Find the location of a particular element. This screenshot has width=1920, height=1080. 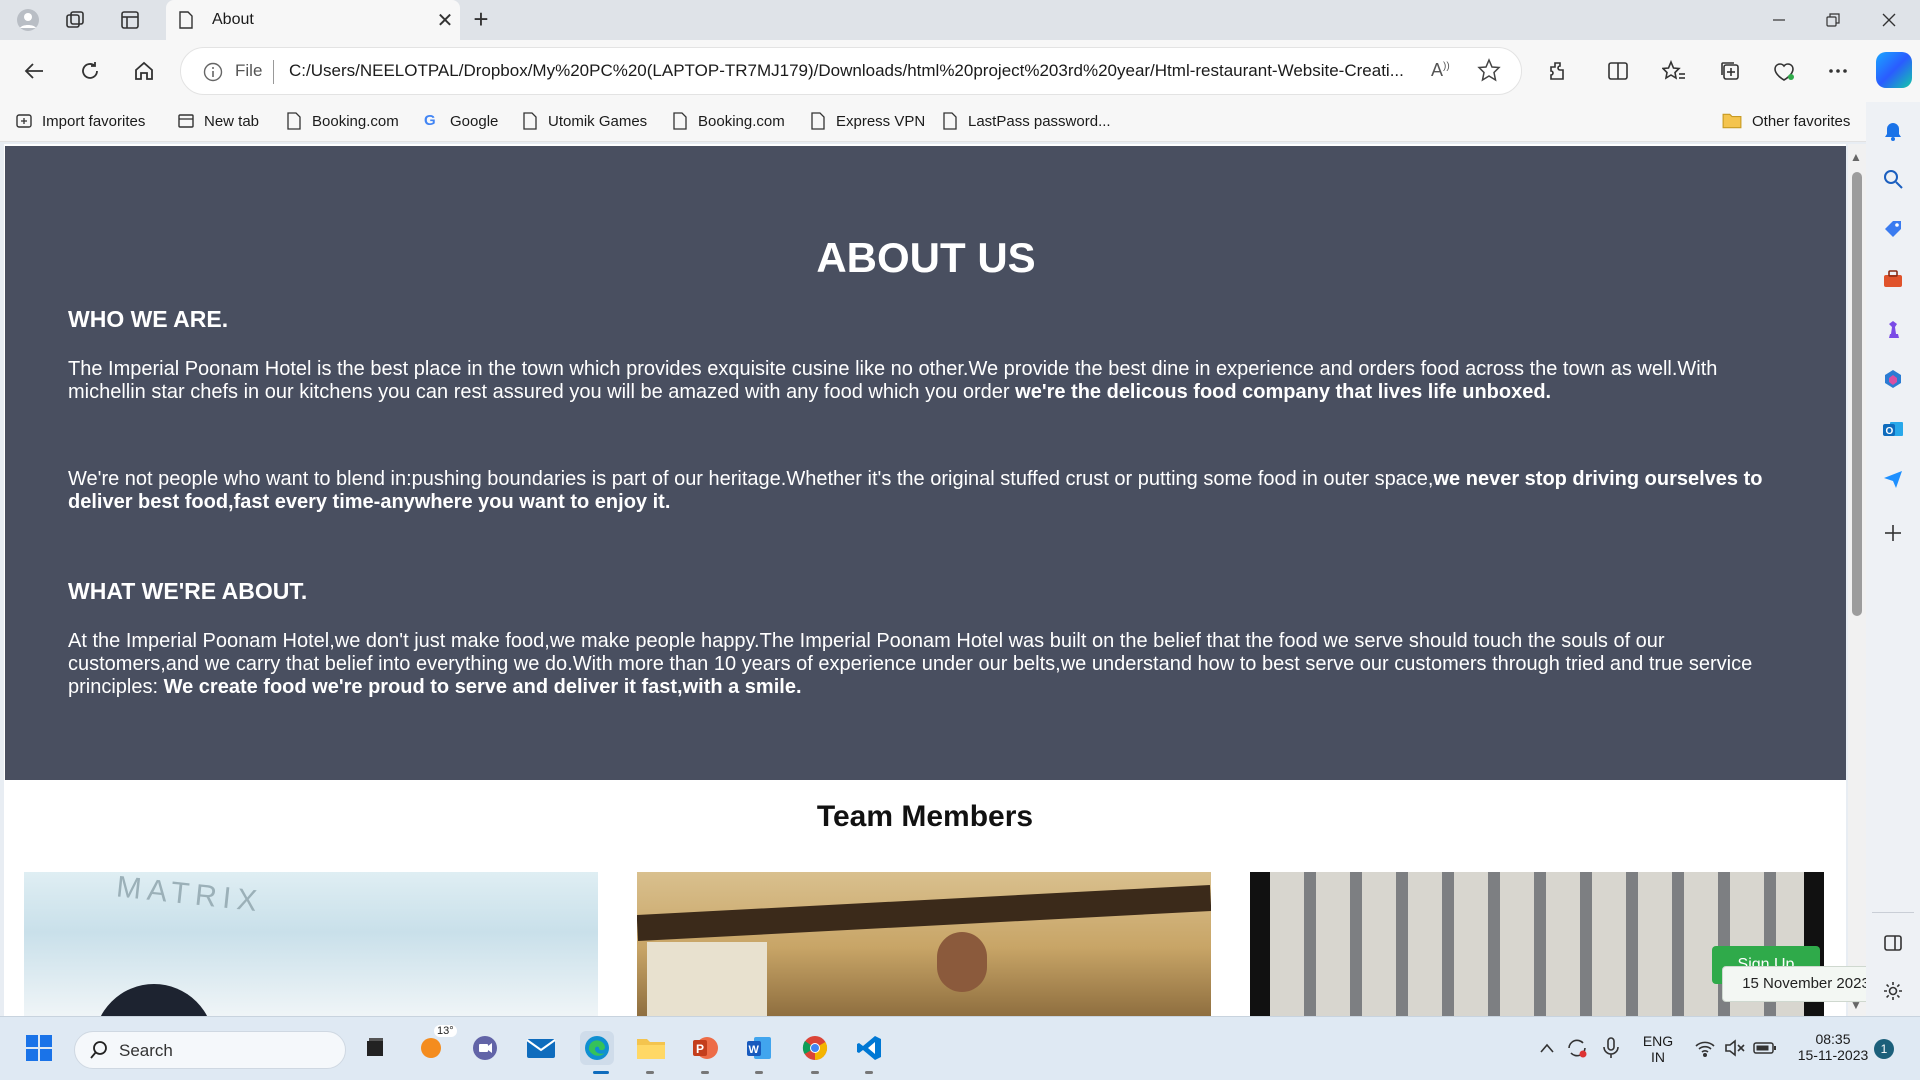

clock: 08:35 15-11-2023 is located at coordinates (1833, 1047).